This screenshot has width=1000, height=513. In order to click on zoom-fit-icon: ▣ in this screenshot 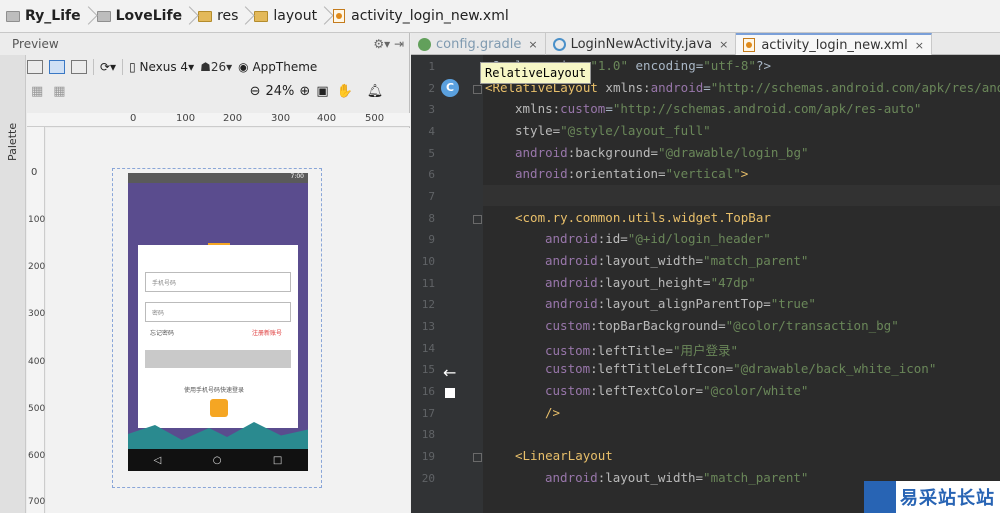, I will do `click(322, 91)`.